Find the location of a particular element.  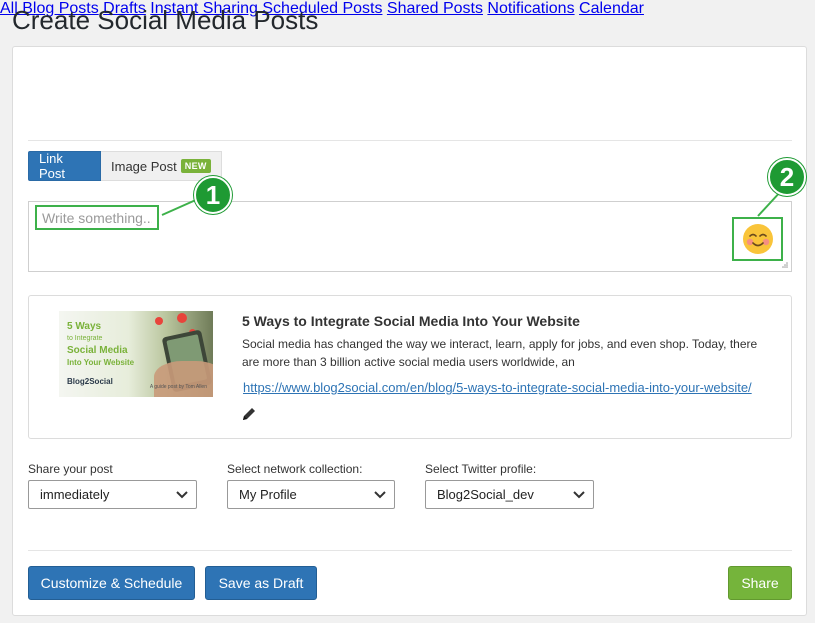

network-collection-label: Select network collection: is located at coordinates (295, 469).